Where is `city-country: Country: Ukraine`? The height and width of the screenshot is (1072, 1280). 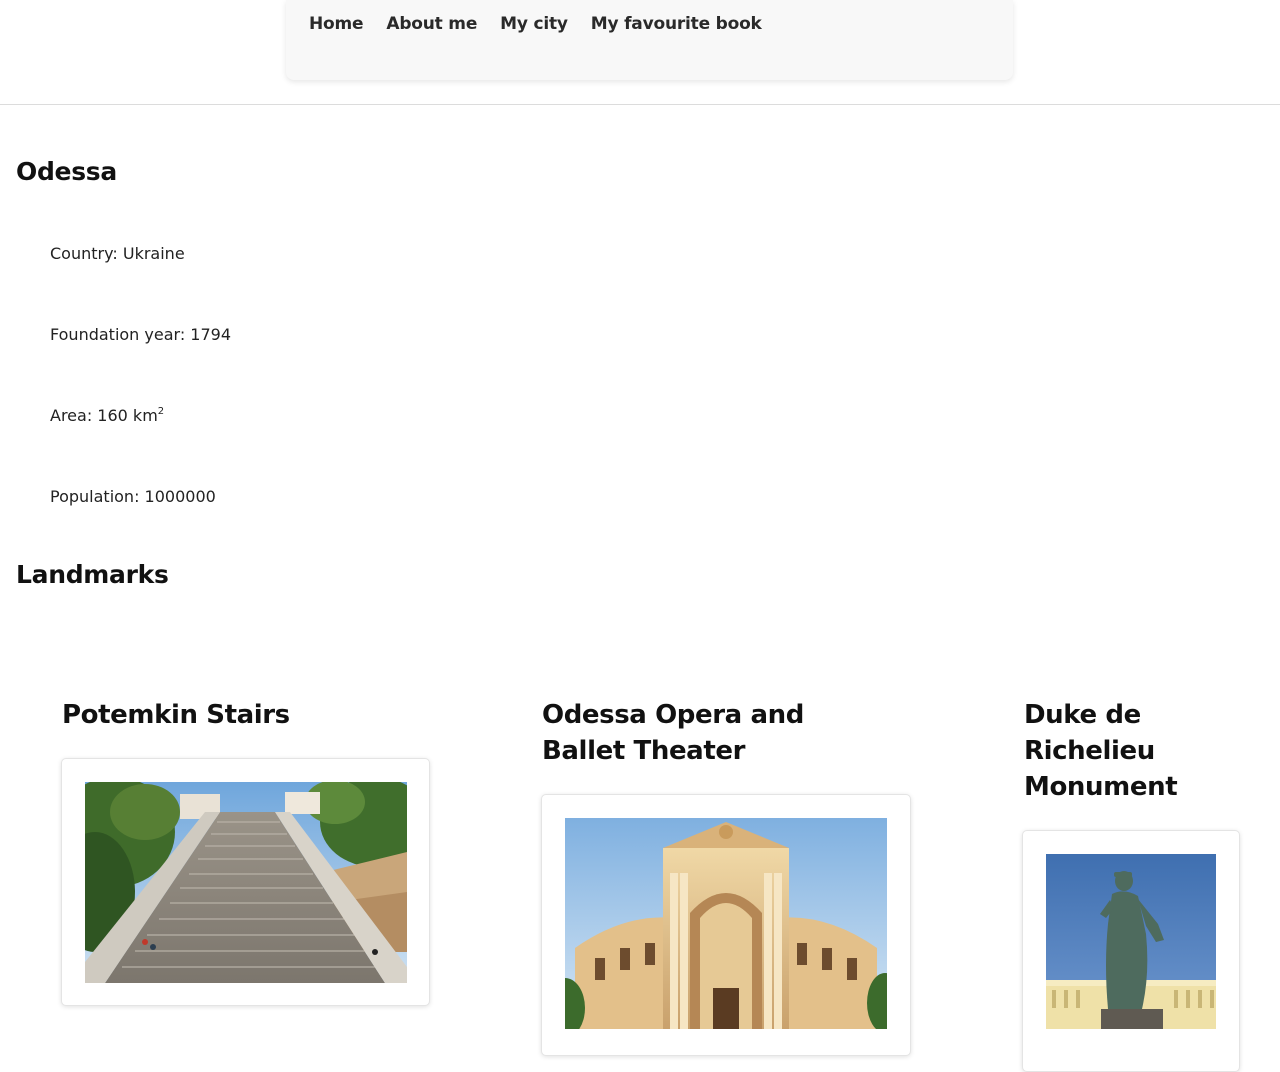
city-country: Country: Ukraine is located at coordinates (117, 253).